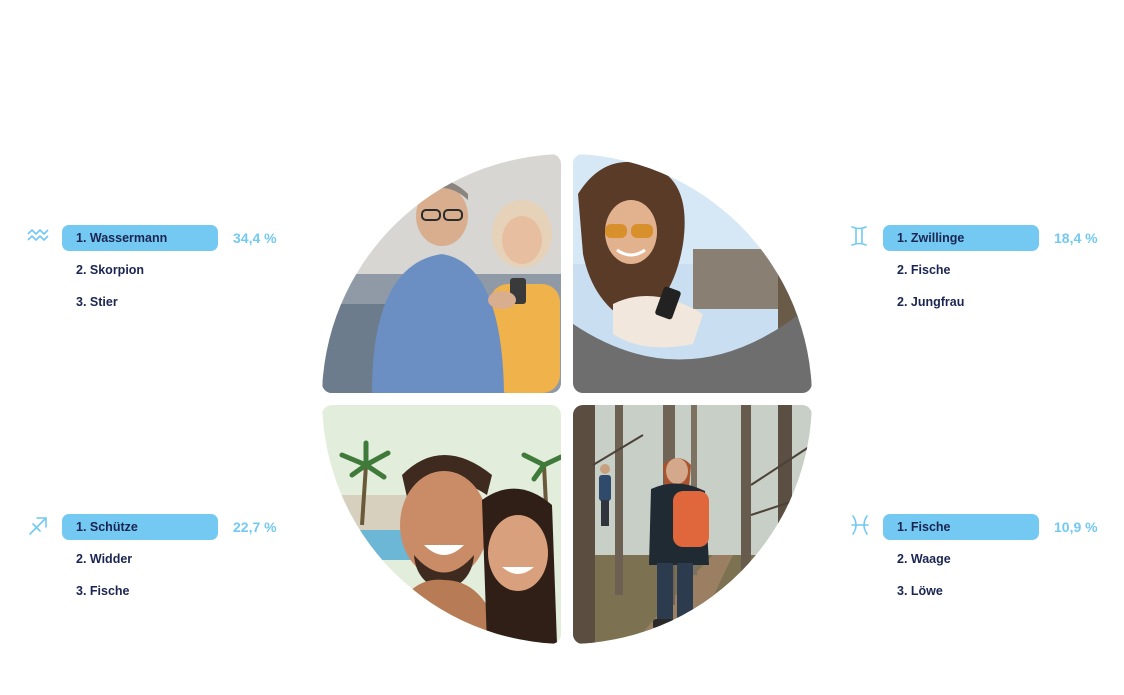 Image resolution: width=1124 pixels, height=695 pixels. I want to click on rank-percent: 18,4 %, so click(1076, 238).